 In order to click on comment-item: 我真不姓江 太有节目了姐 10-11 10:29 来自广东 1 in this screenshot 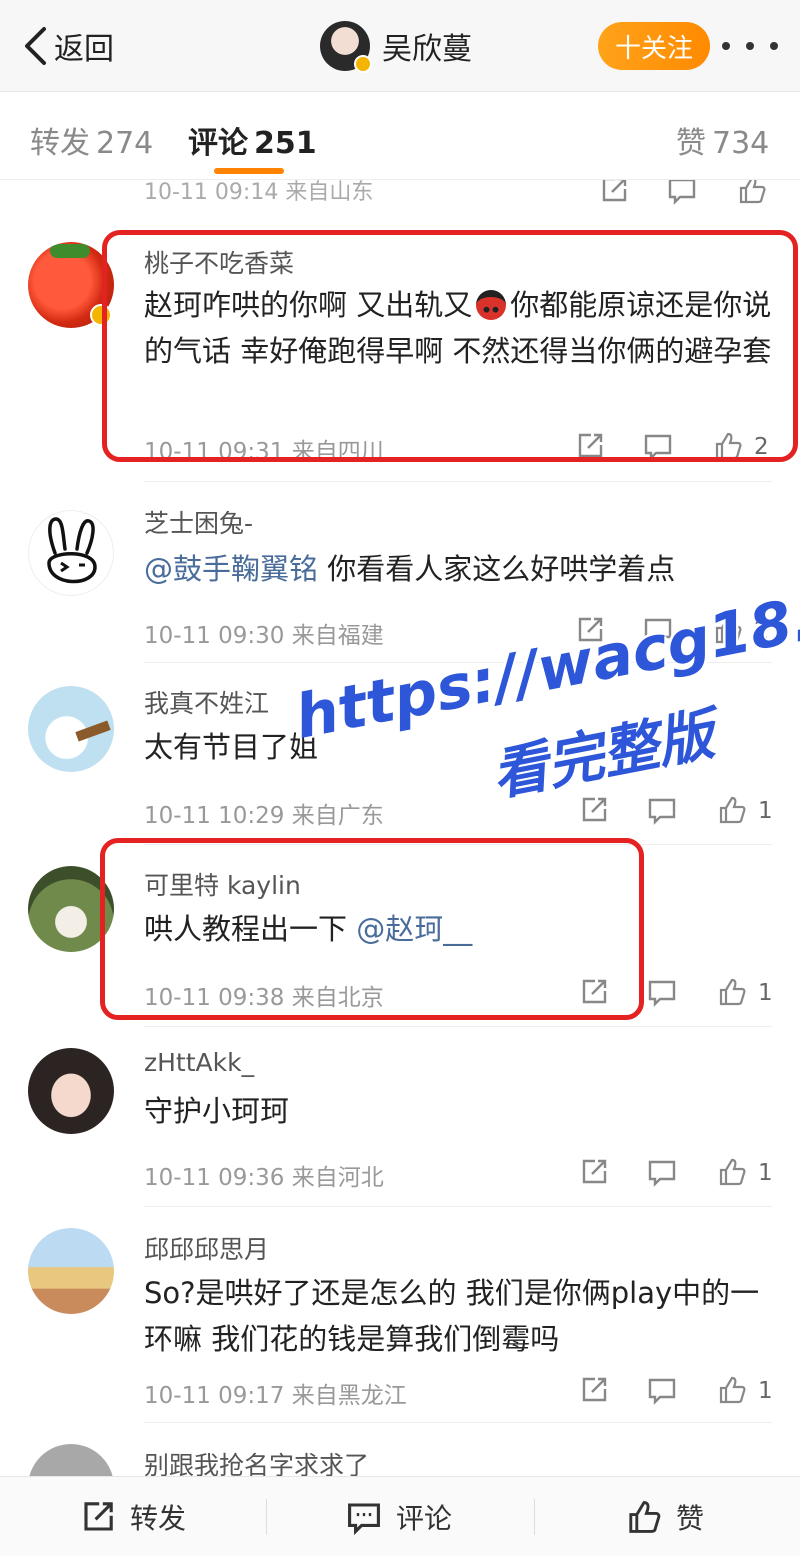, I will do `click(400, 754)`.